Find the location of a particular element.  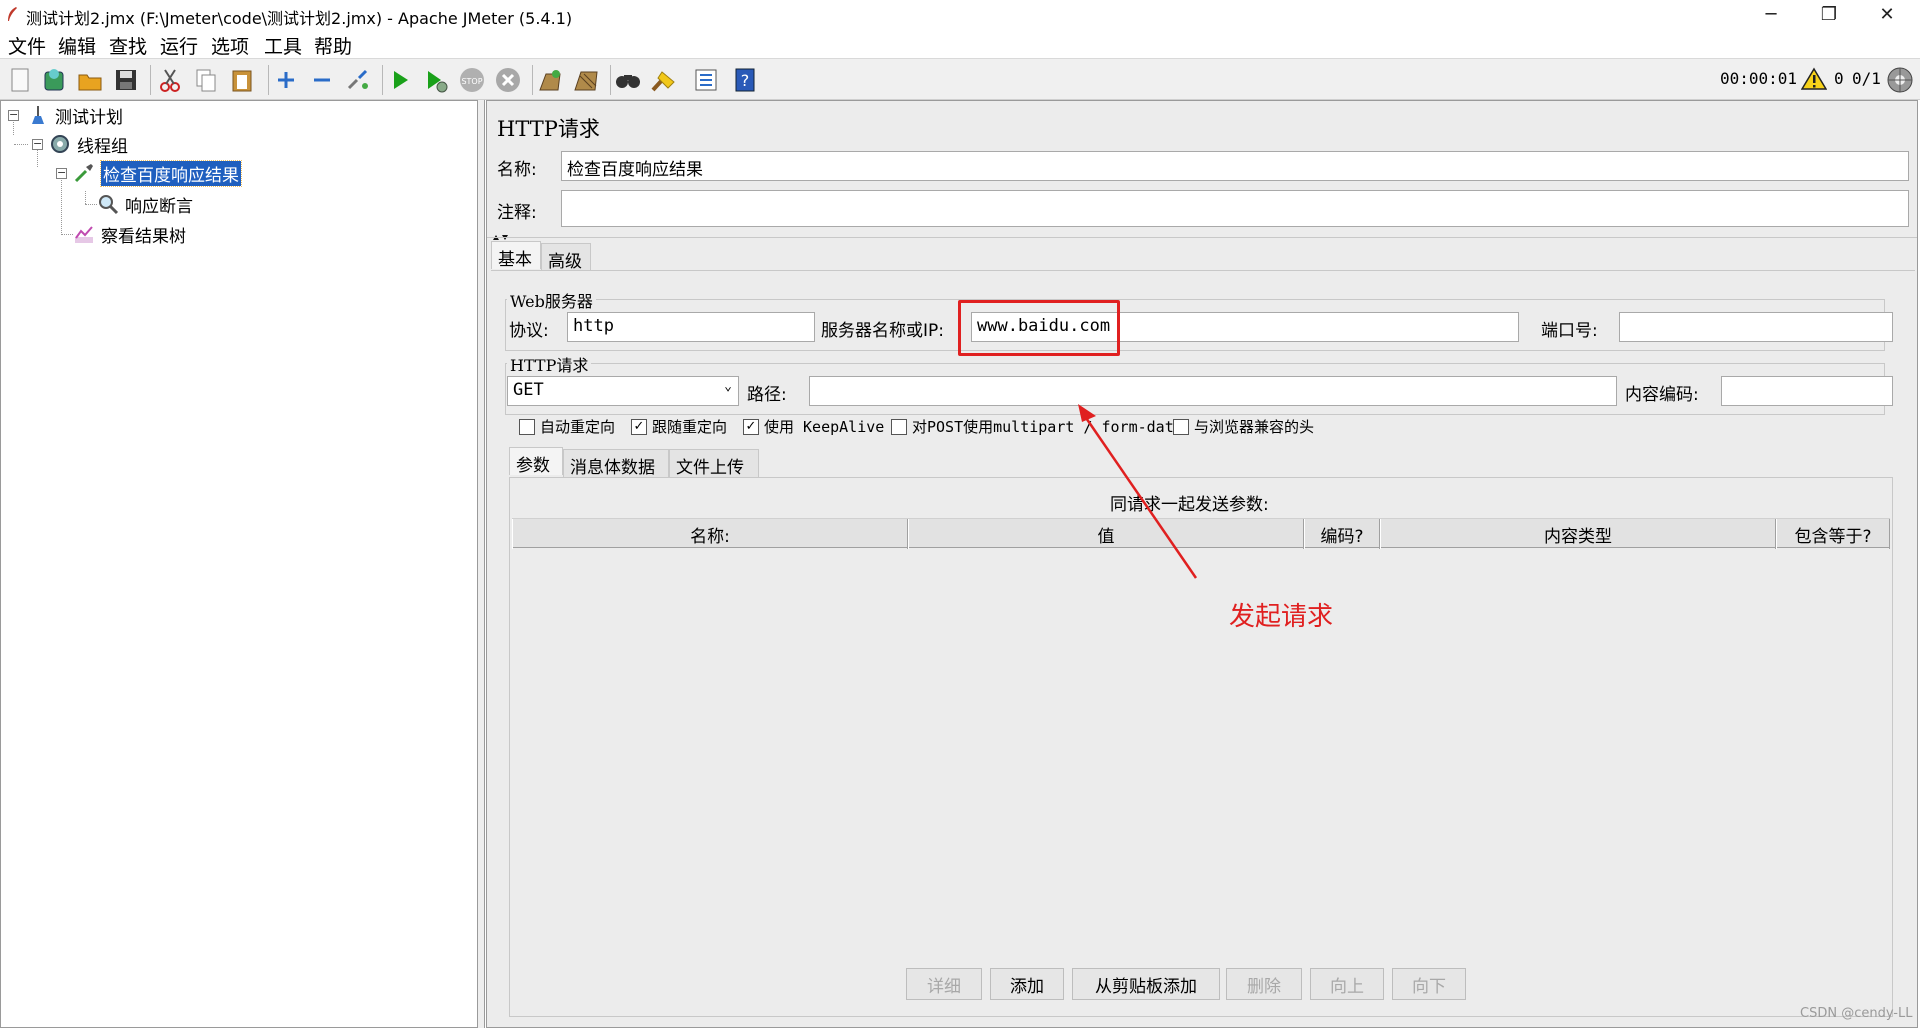

svg-text: STOP is located at coordinates (471, 81).